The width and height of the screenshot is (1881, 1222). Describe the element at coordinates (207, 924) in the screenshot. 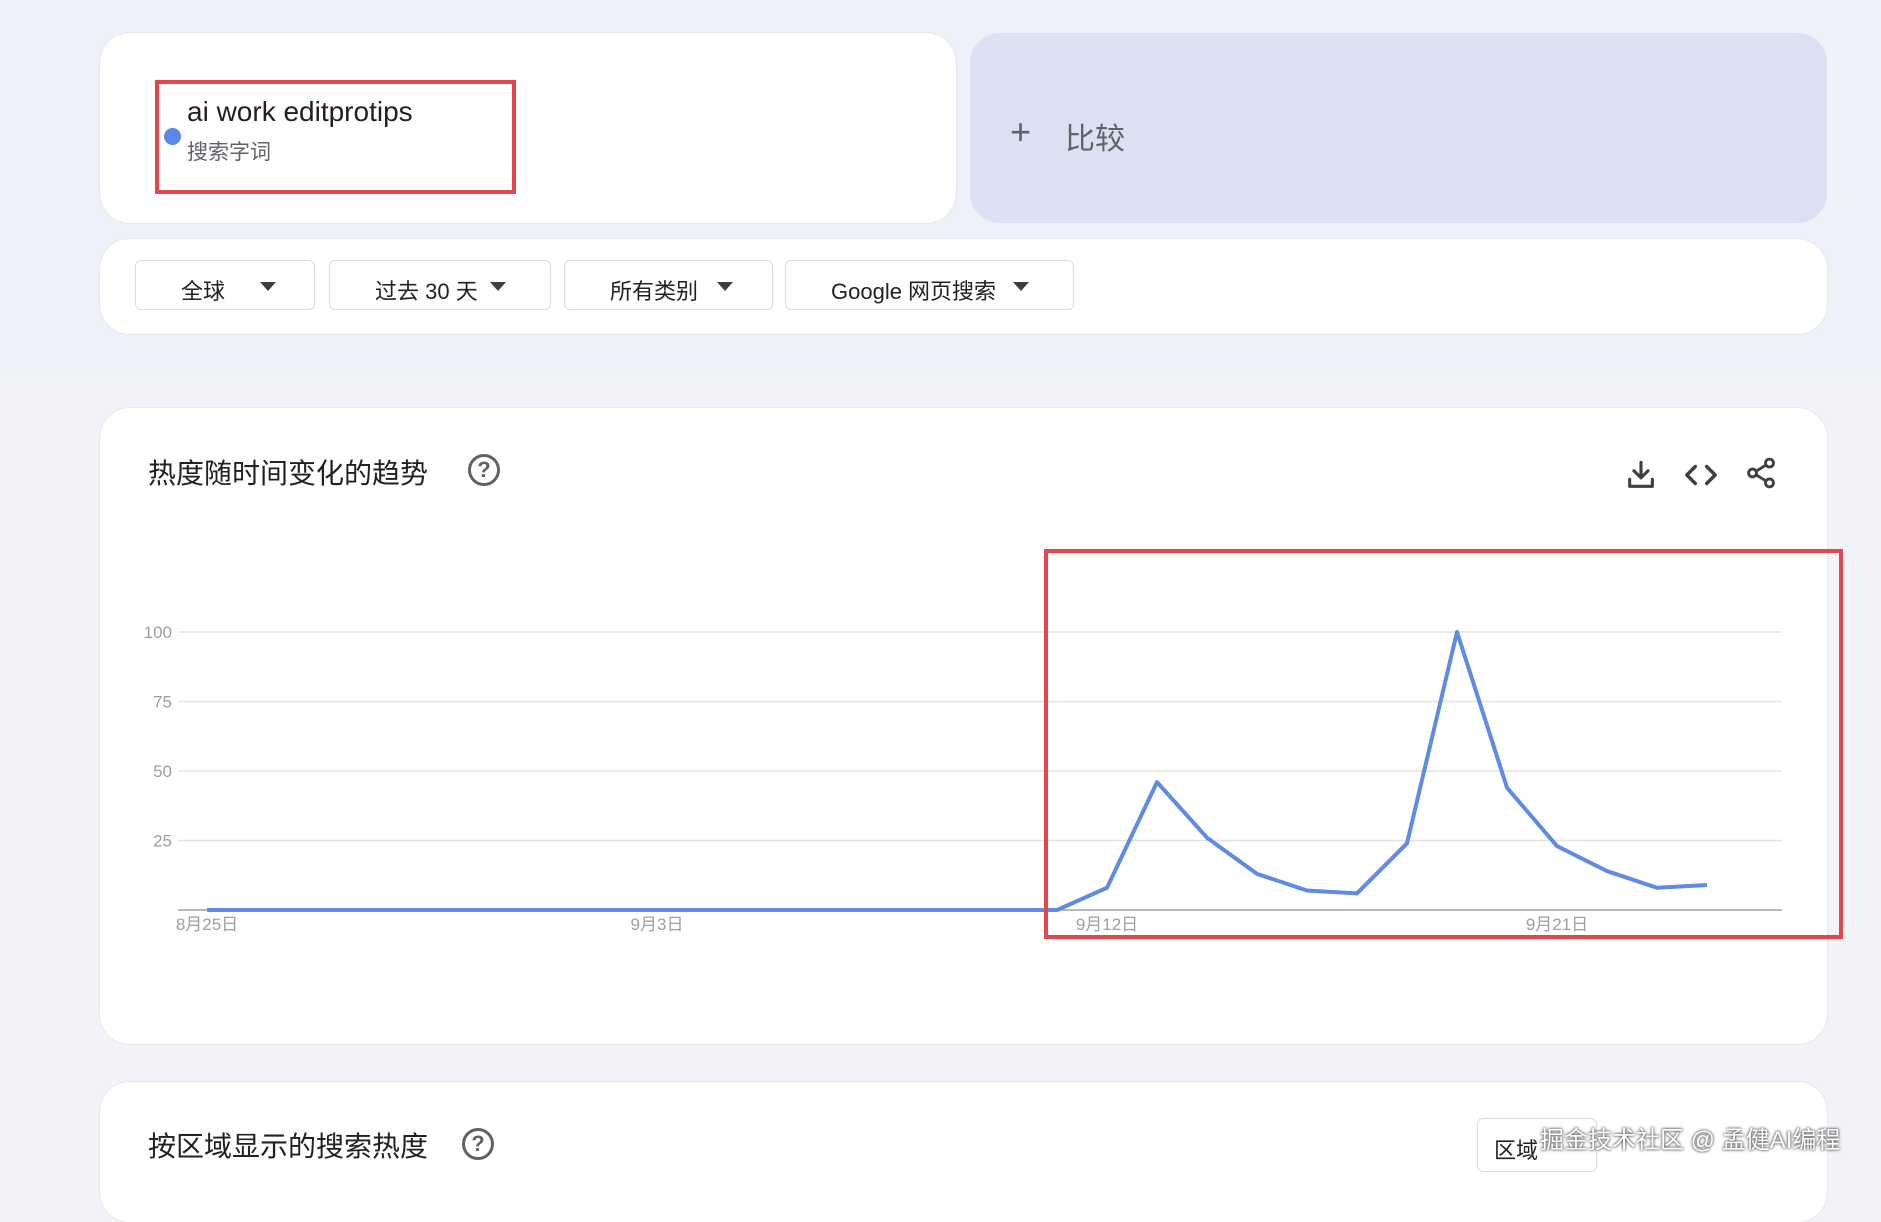

I see `x-tick-label: 8月25日` at that location.